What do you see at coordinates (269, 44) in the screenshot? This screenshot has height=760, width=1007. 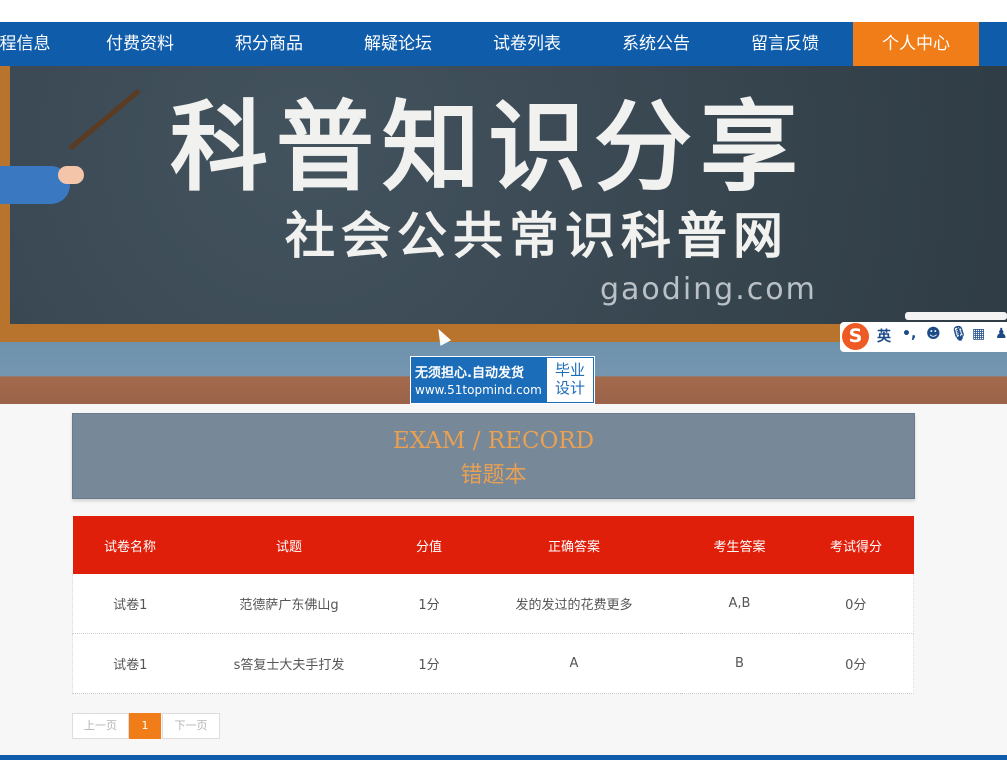 I see `nav-item-points-goods: 积分商品` at bounding box center [269, 44].